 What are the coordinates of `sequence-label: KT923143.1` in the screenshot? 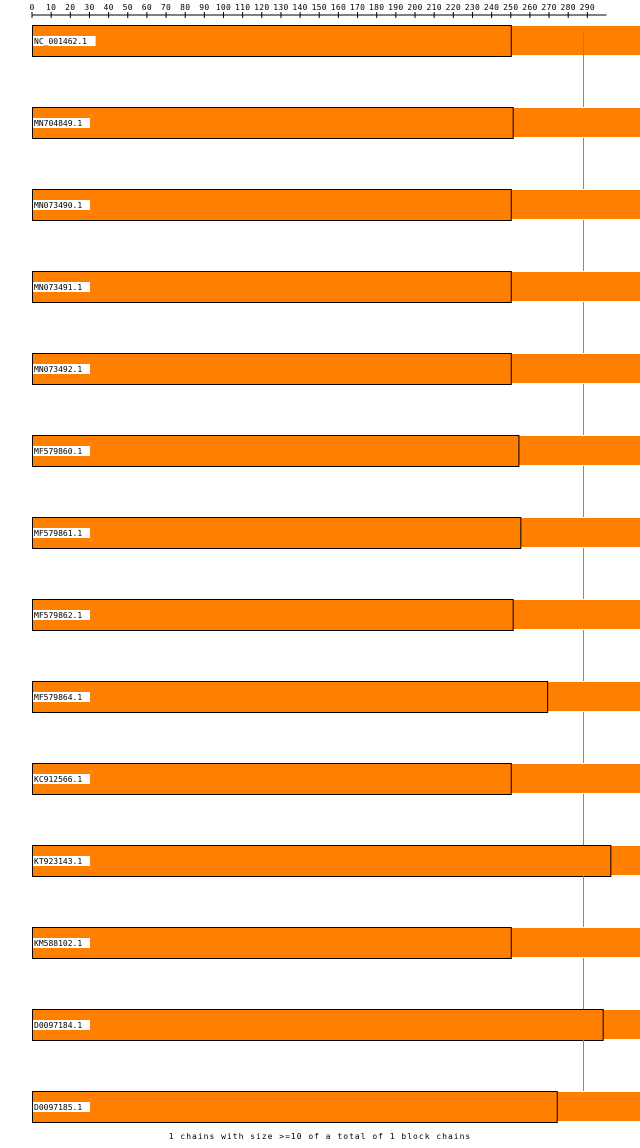 It's located at (58, 861).